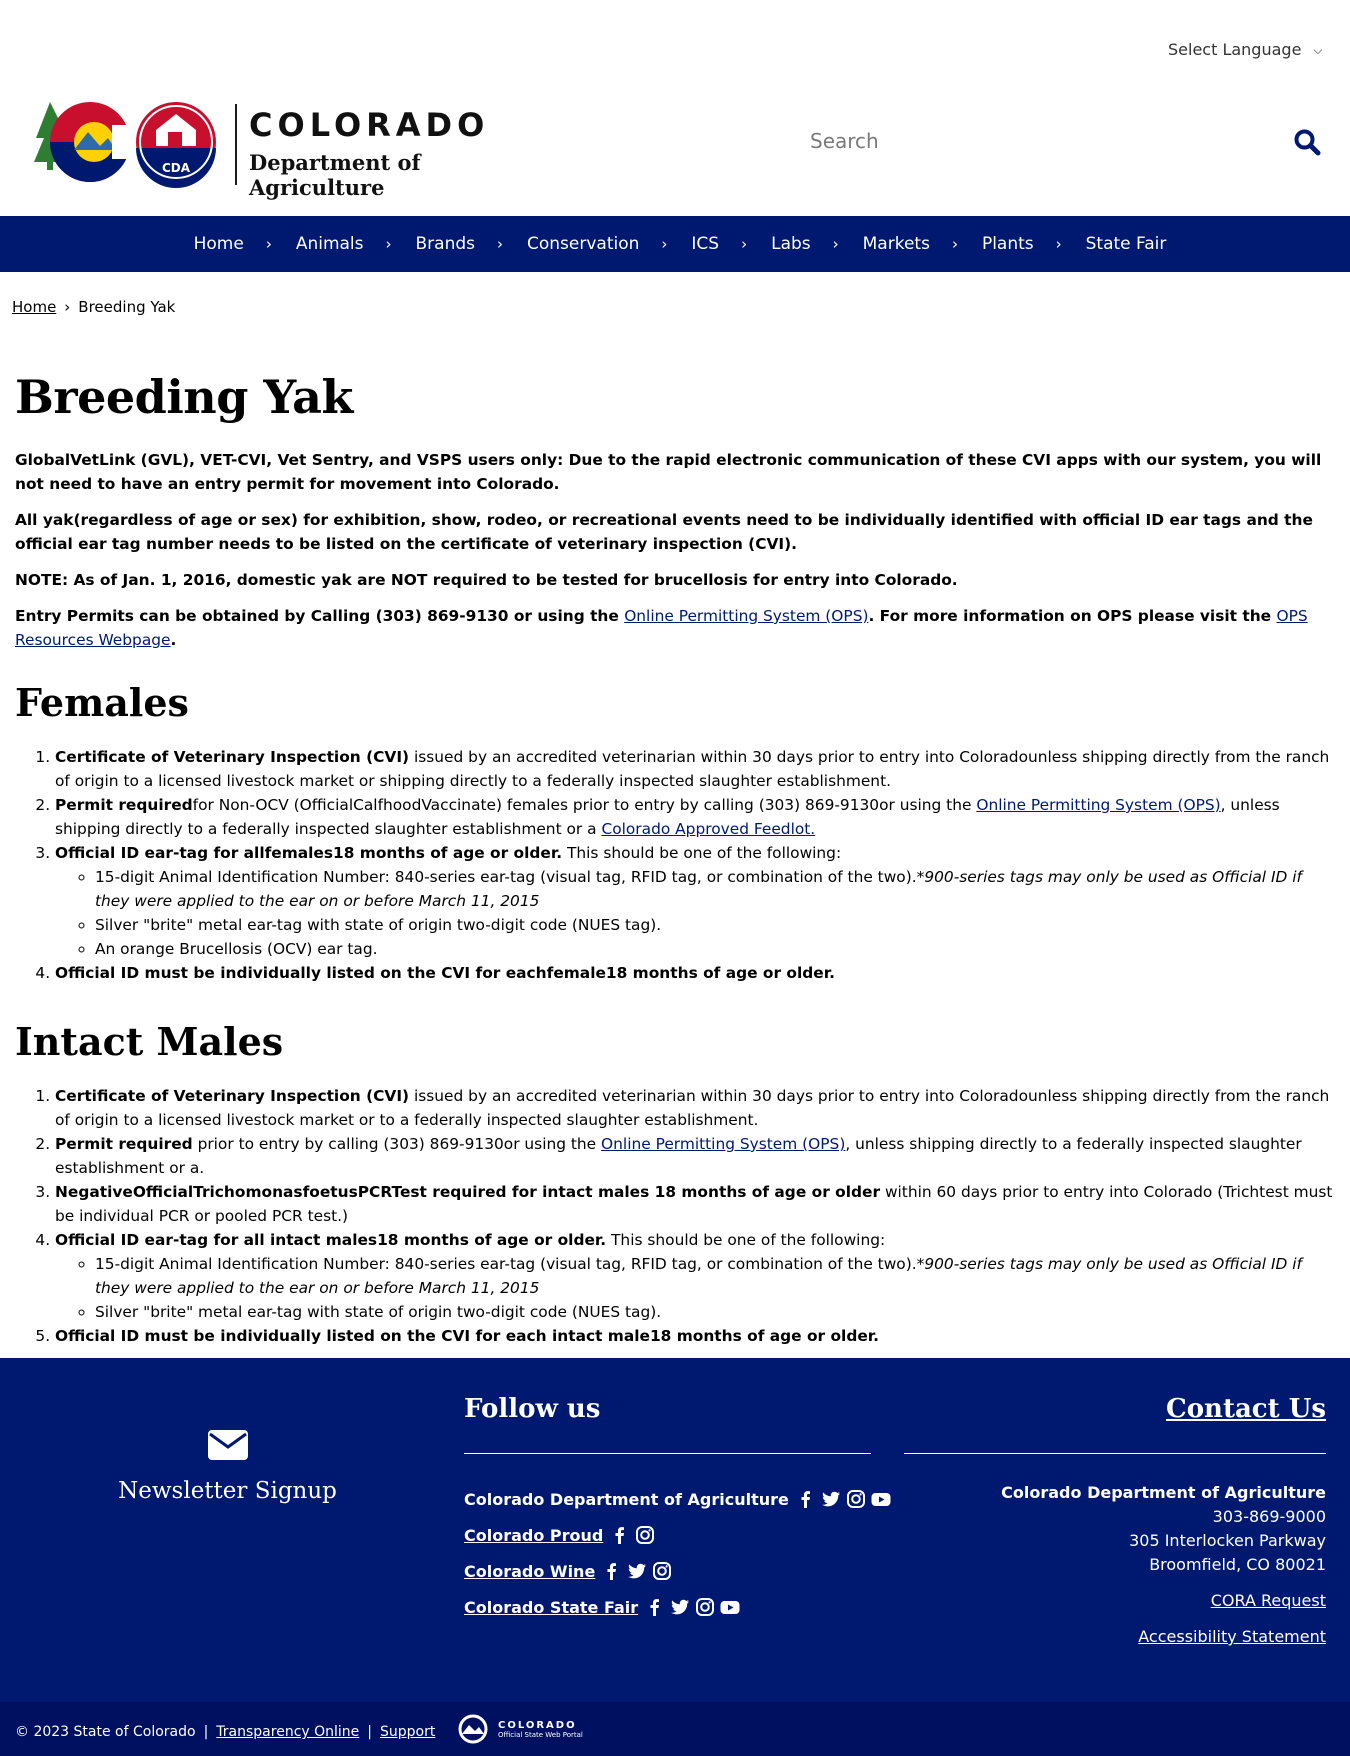  Describe the element at coordinates (1163, 1637) in the screenshot. I see `accessibility-statement-link: Accessibility Statement` at that location.